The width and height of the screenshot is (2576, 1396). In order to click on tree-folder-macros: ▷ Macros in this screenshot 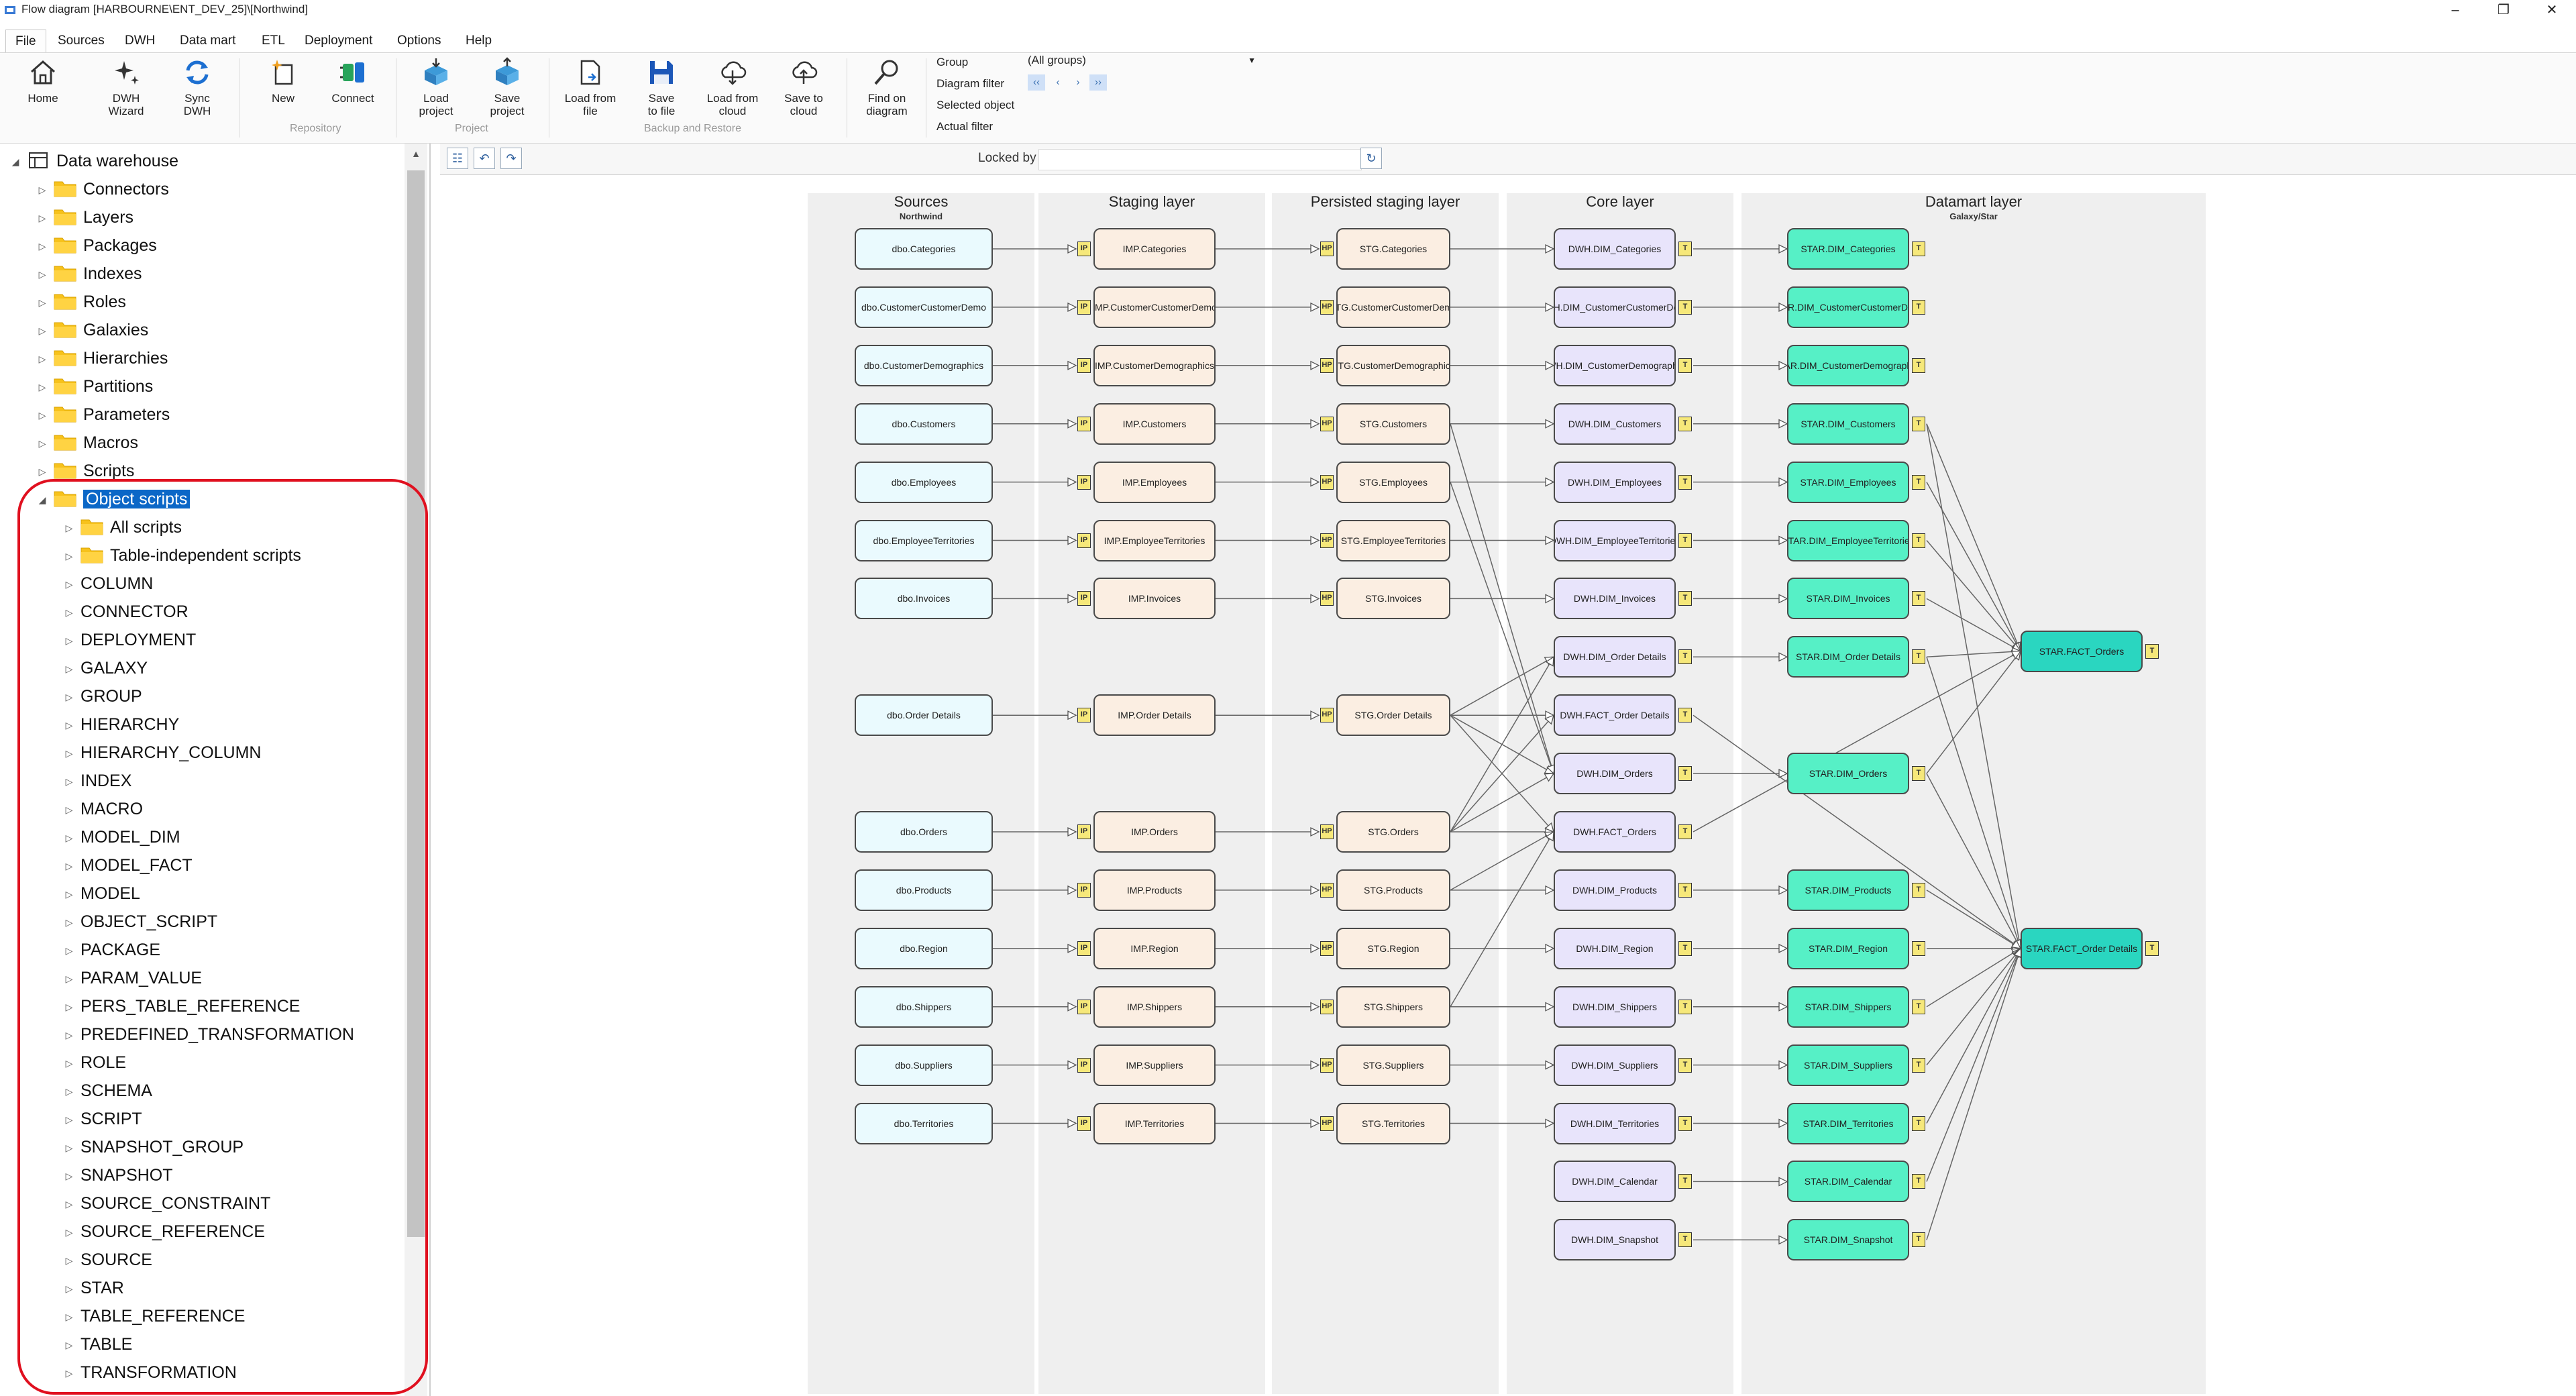, I will do `click(84, 442)`.